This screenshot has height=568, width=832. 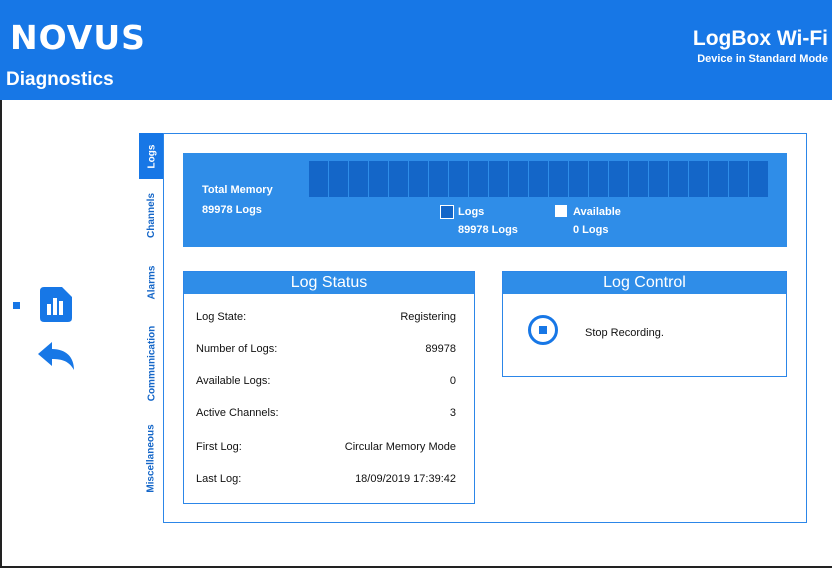 What do you see at coordinates (644, 324) in the screenshot?
I see `log-control-box: Log Control Stop Recording.` at bounding box center [644, 324].